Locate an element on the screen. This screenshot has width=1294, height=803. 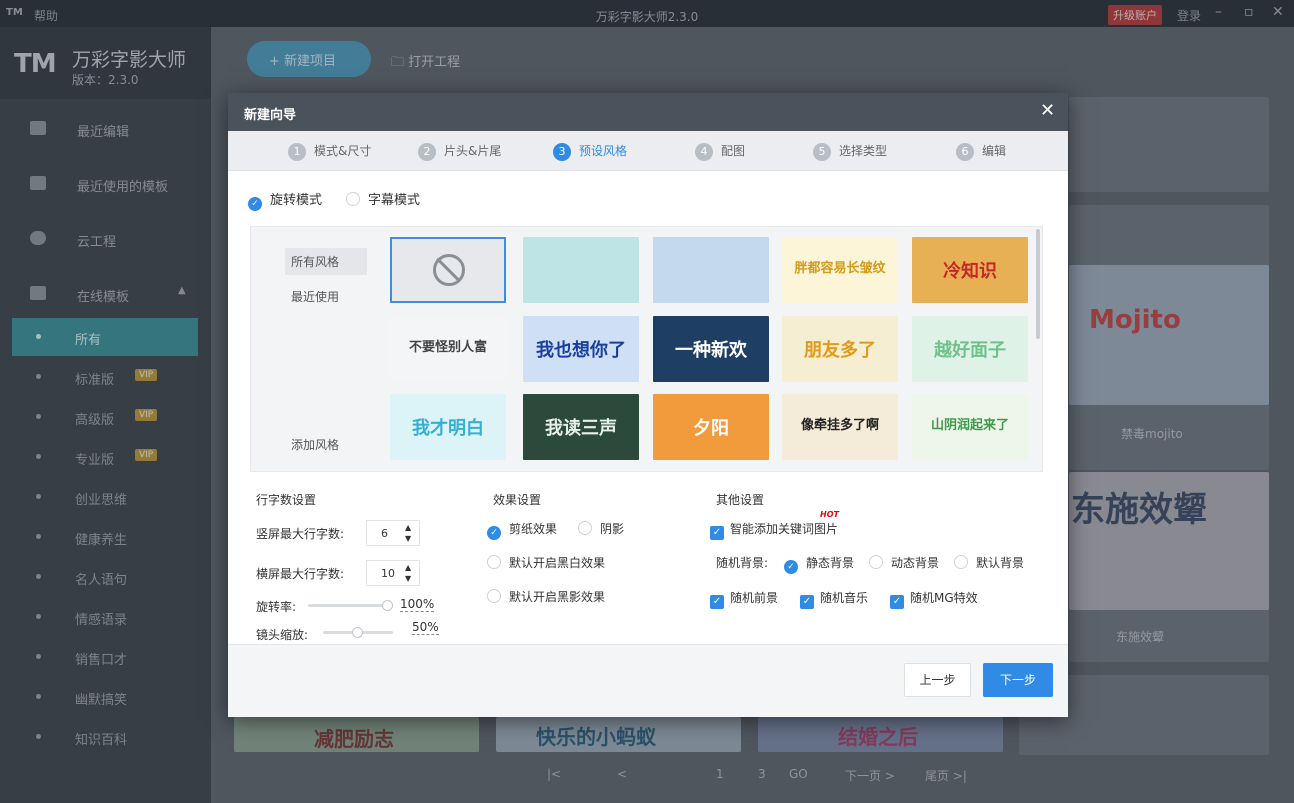
thumbnail-text: 我也想你了 is located at coordinates (581, 350).